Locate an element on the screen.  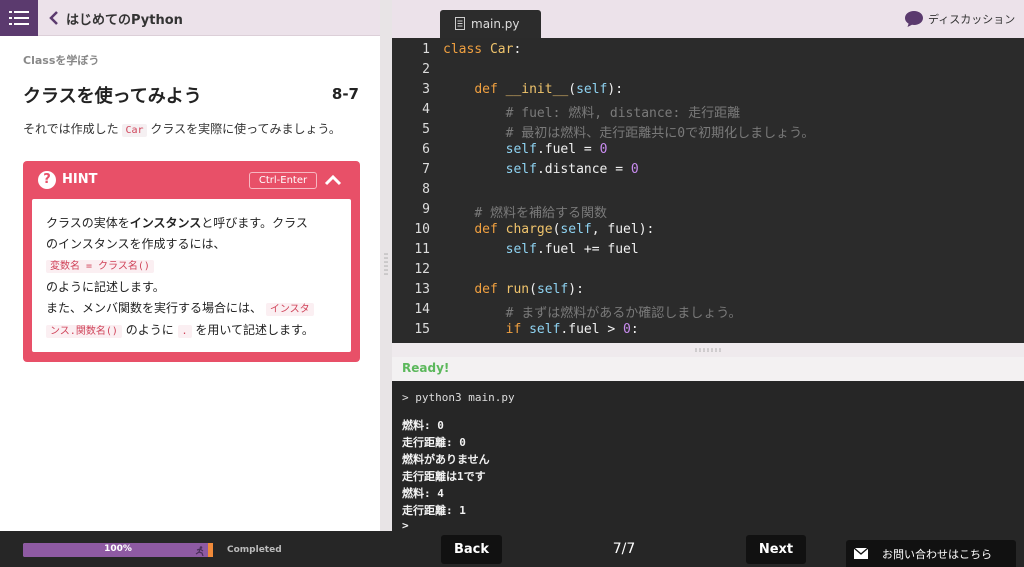
hamburger-menu-icon is located at coordinates (19, 18).